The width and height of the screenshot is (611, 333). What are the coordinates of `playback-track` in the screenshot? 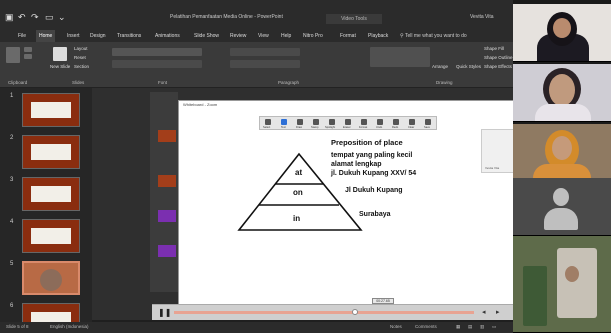 It's located at (324, 312).